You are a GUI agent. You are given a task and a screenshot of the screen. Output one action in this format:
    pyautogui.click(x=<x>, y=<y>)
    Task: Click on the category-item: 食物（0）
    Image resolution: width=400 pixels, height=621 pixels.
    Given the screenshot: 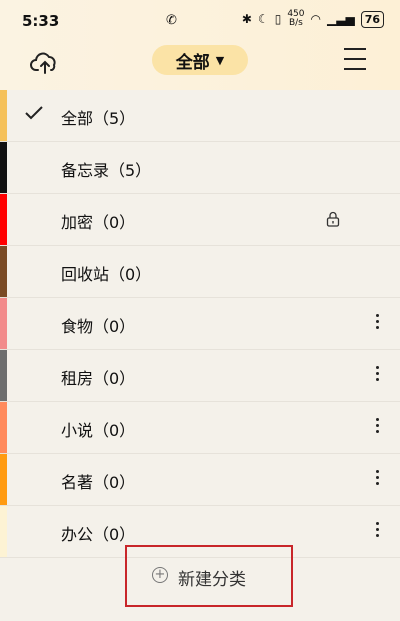 What is the action you would take?
    pyautogui.click(x=200, y=324)
    